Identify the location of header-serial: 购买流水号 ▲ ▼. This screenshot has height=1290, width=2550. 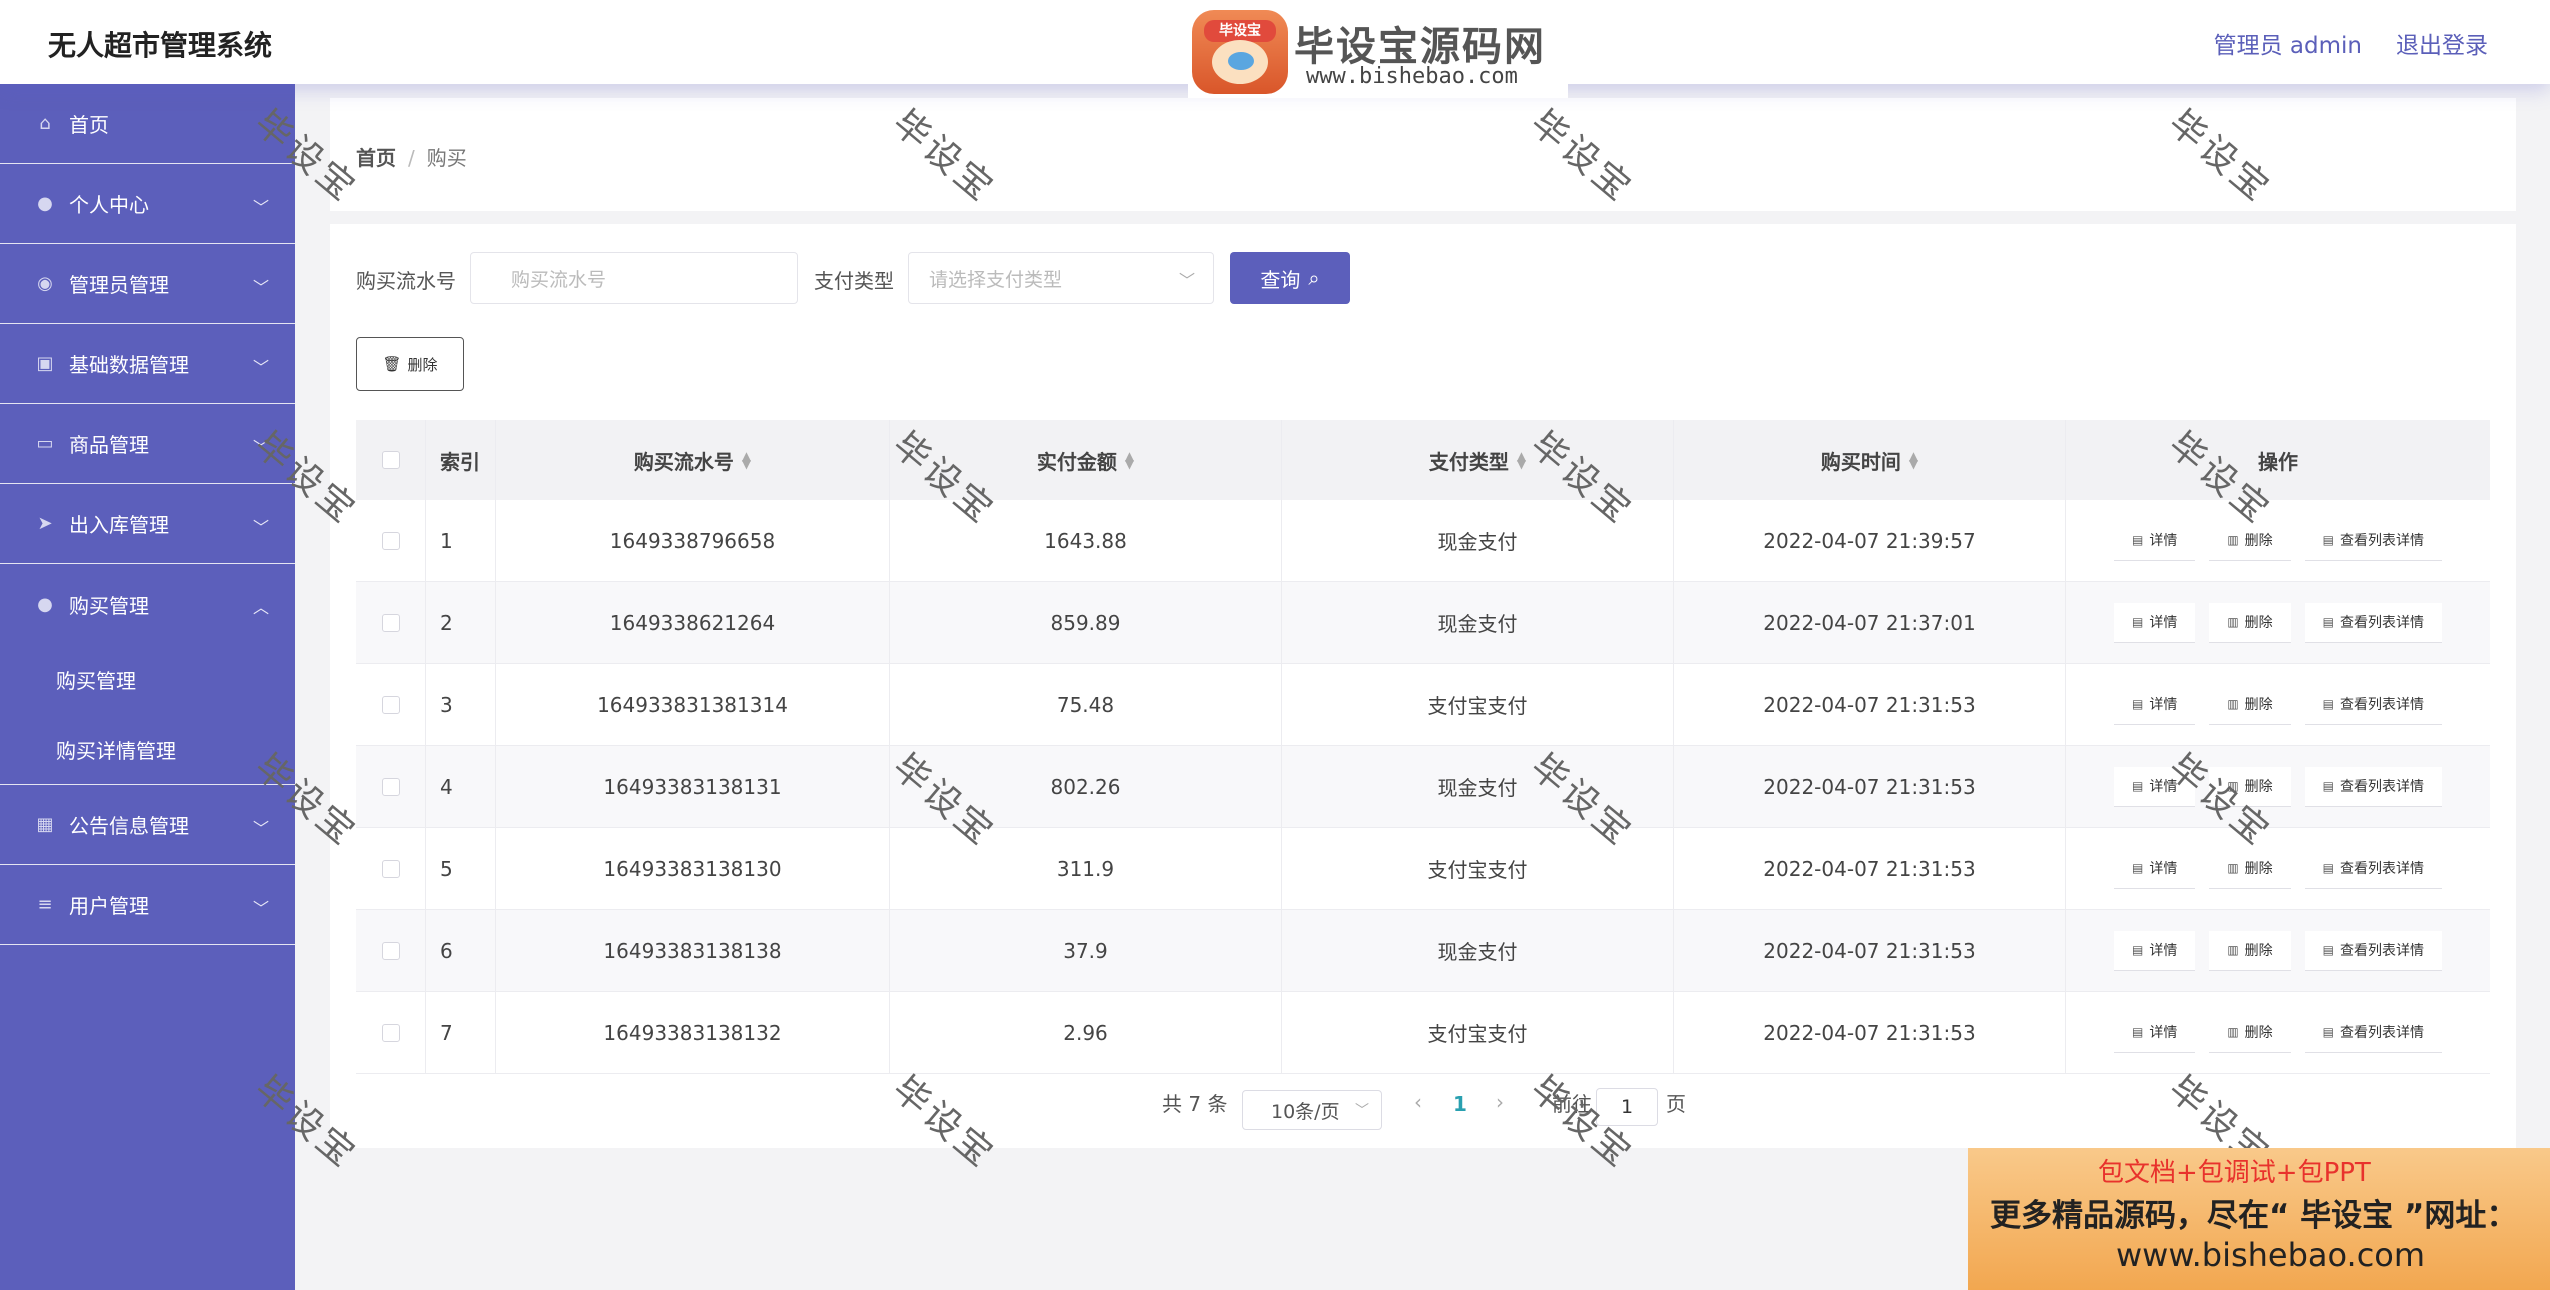
(693, 460).